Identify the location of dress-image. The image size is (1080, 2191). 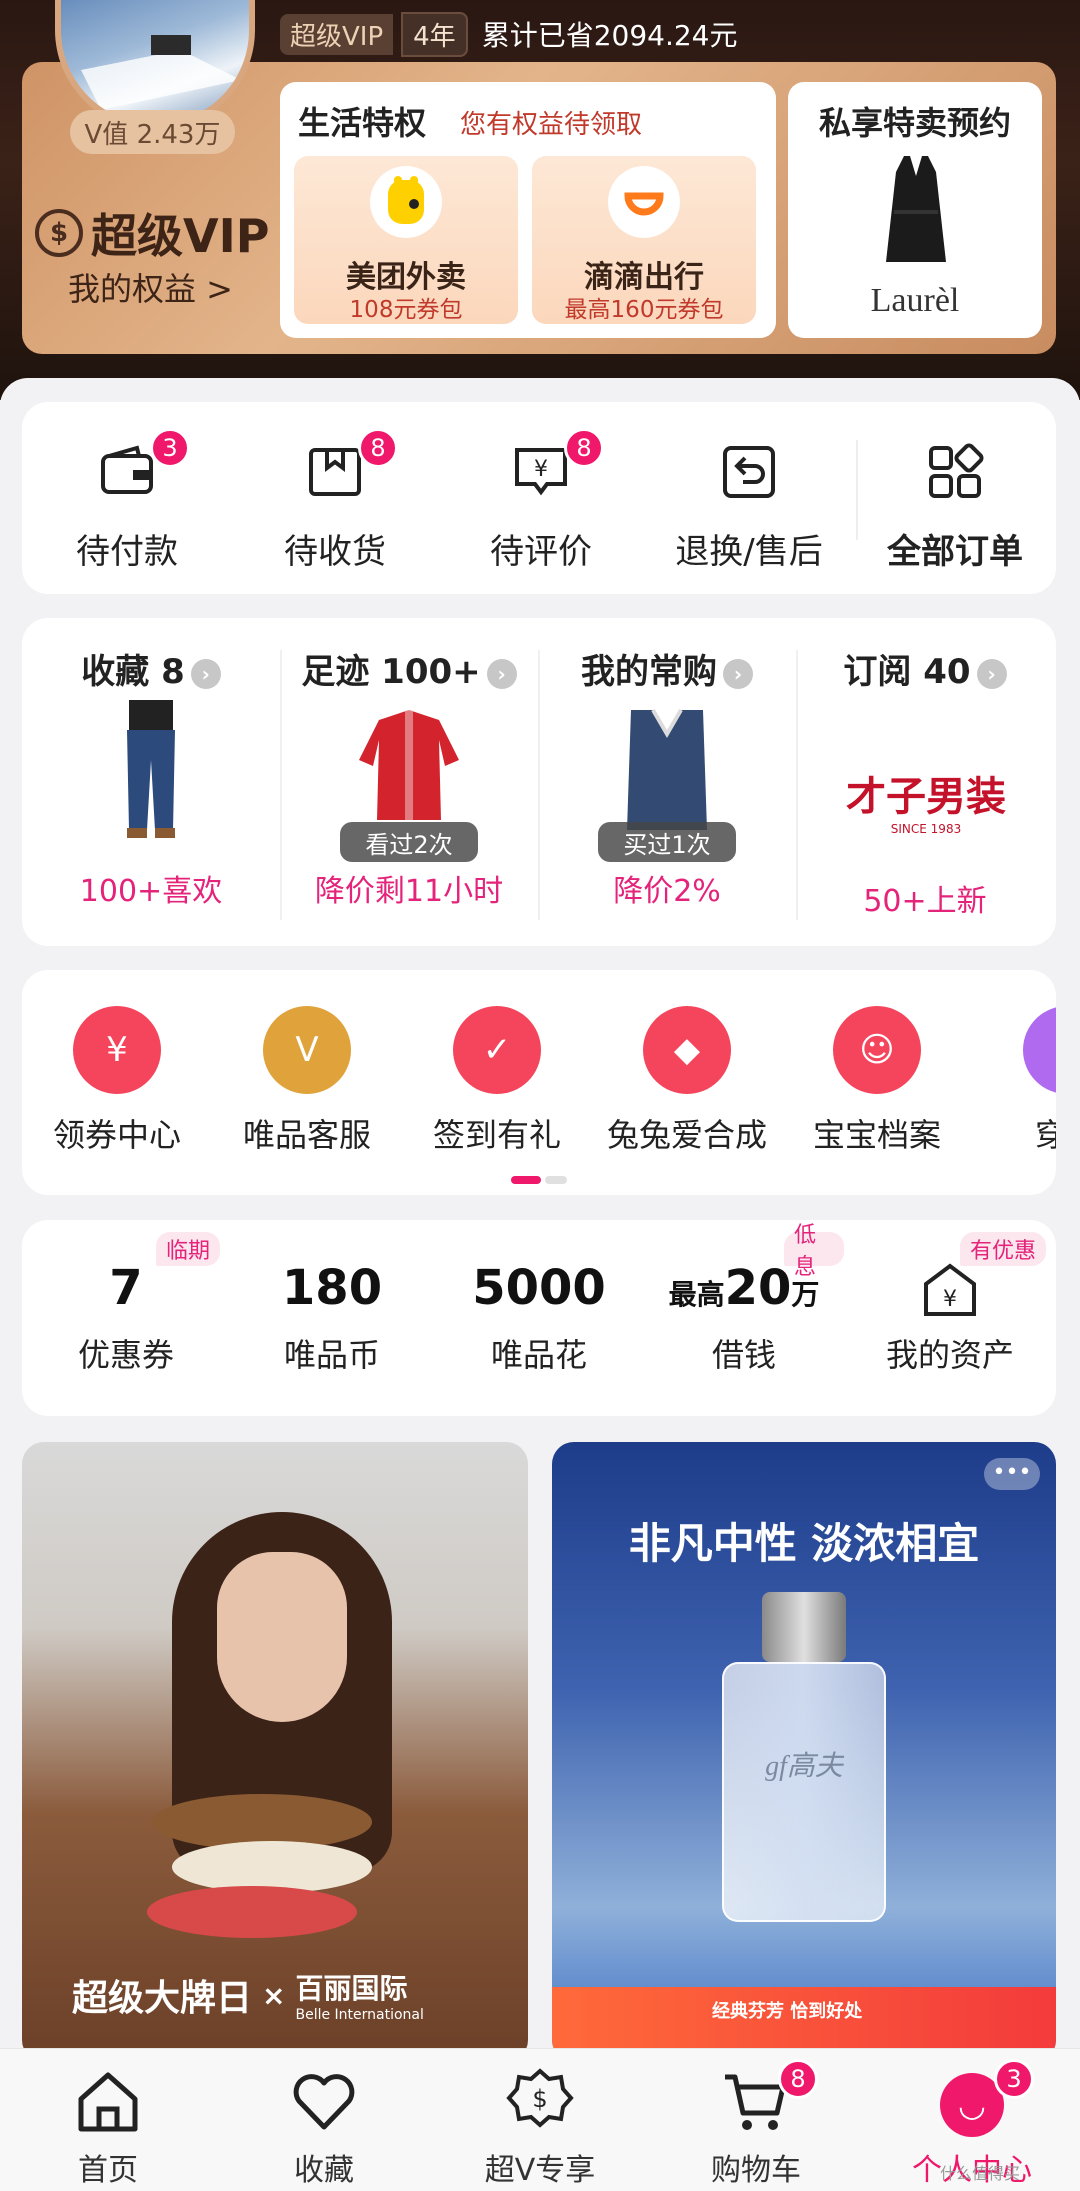
(409, 765).